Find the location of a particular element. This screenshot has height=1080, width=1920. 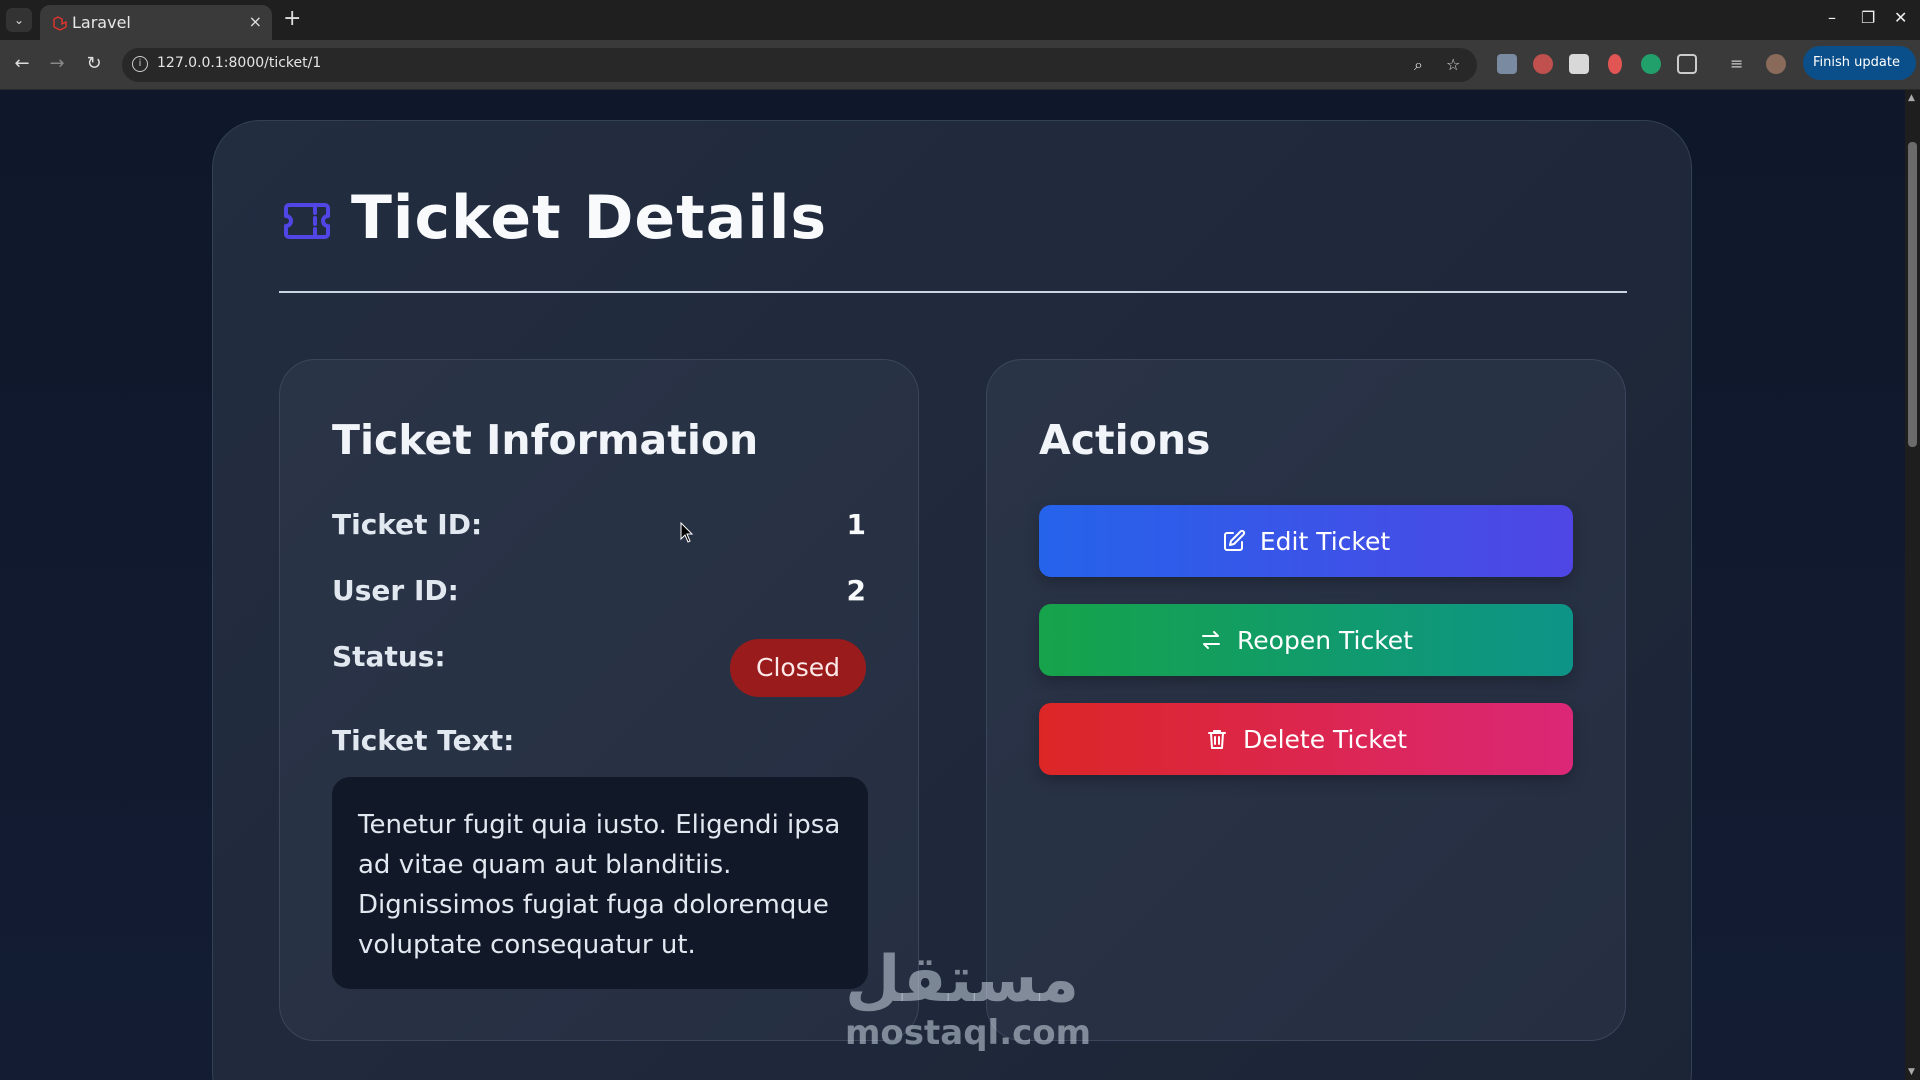

page-title: Ticket Details is located at coordinates (589, 218).